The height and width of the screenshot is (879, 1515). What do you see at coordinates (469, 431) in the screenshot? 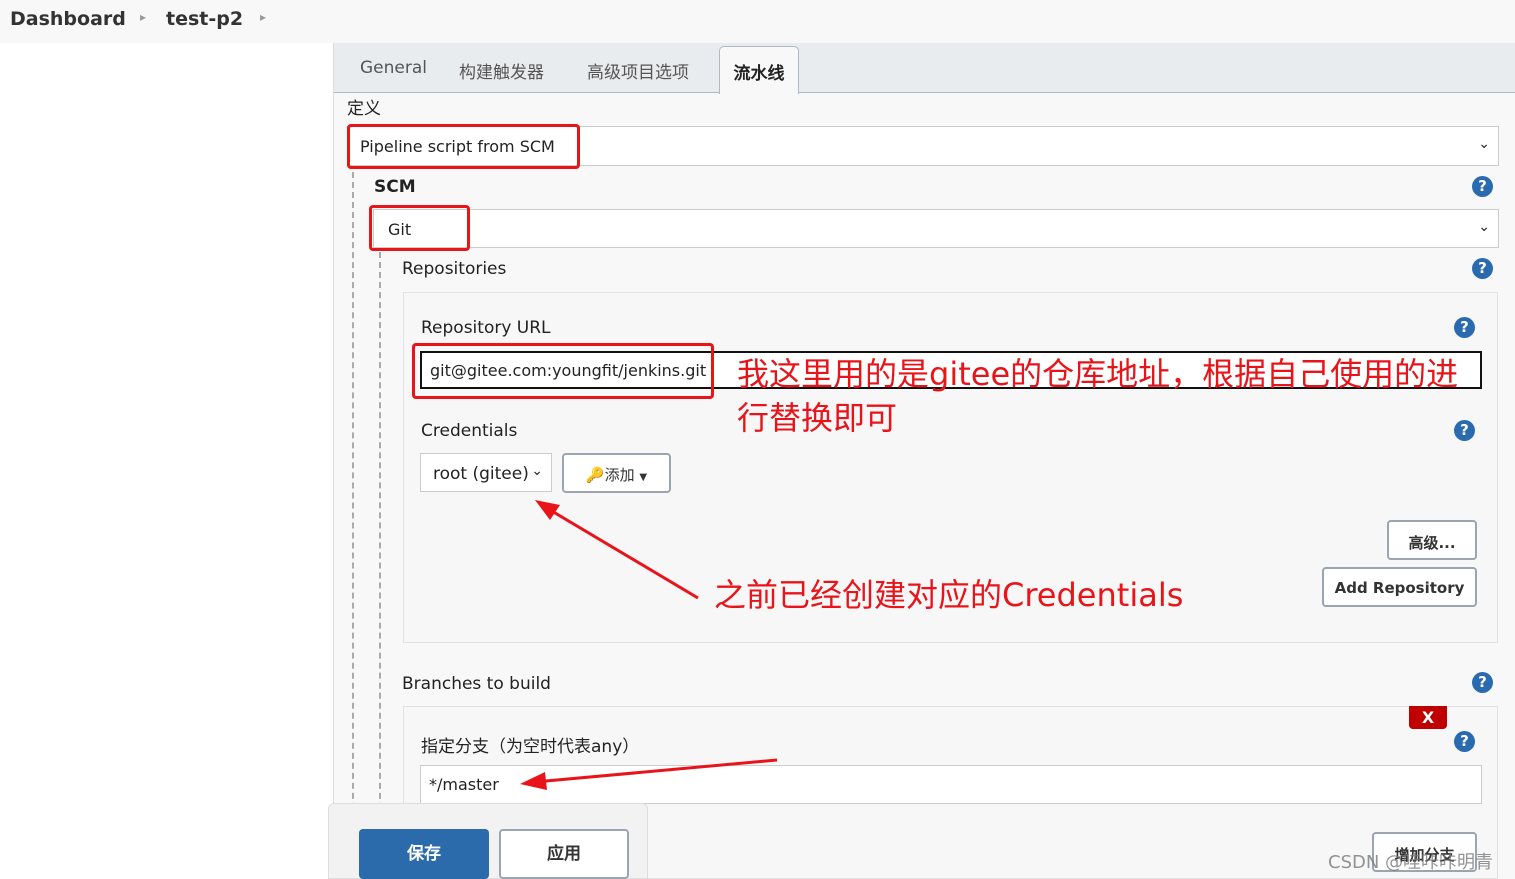
I see `credentials-label: Credentials` at bounding box center [469, 431].